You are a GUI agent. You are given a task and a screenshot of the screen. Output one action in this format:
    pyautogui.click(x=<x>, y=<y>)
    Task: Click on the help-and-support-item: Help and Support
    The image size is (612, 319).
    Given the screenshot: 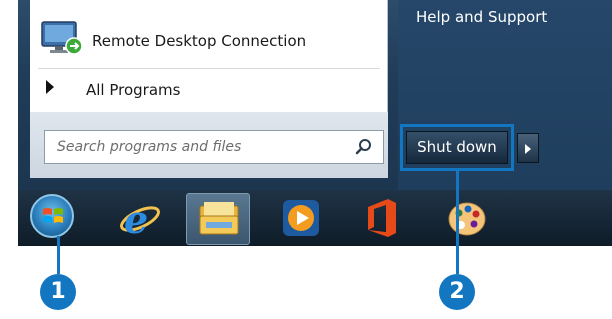 What is the action you would take?
    pyautogui.click(x=481, y=17)
    